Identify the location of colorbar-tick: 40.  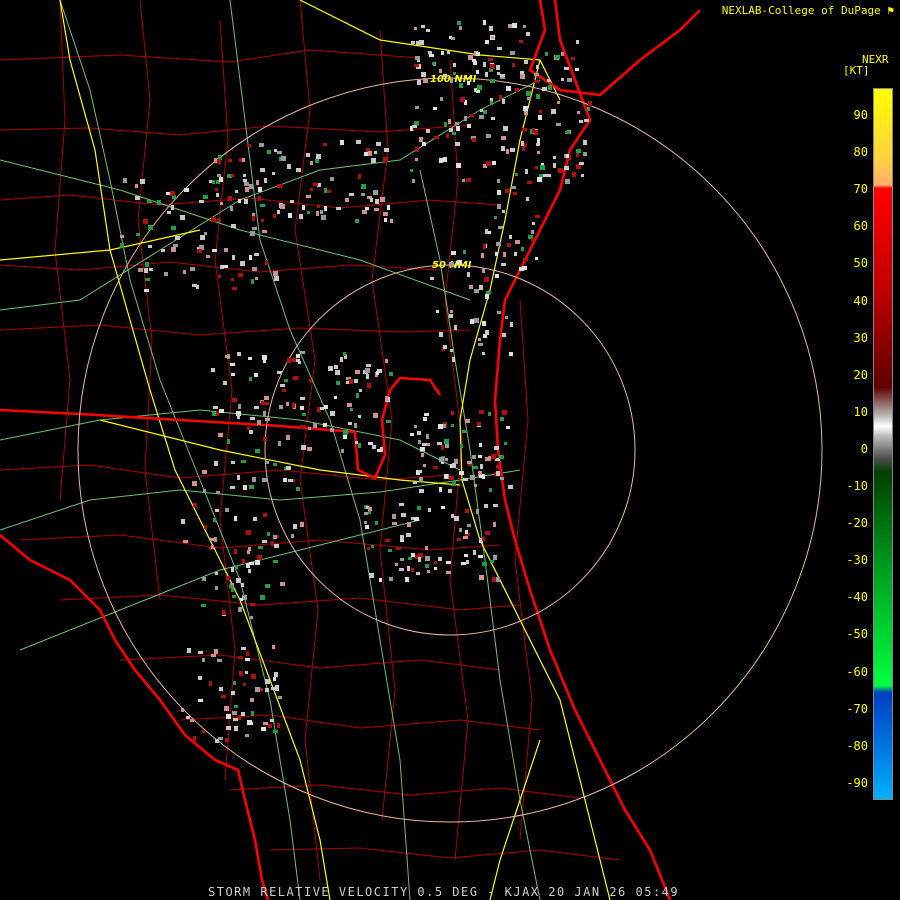
(860, 300).